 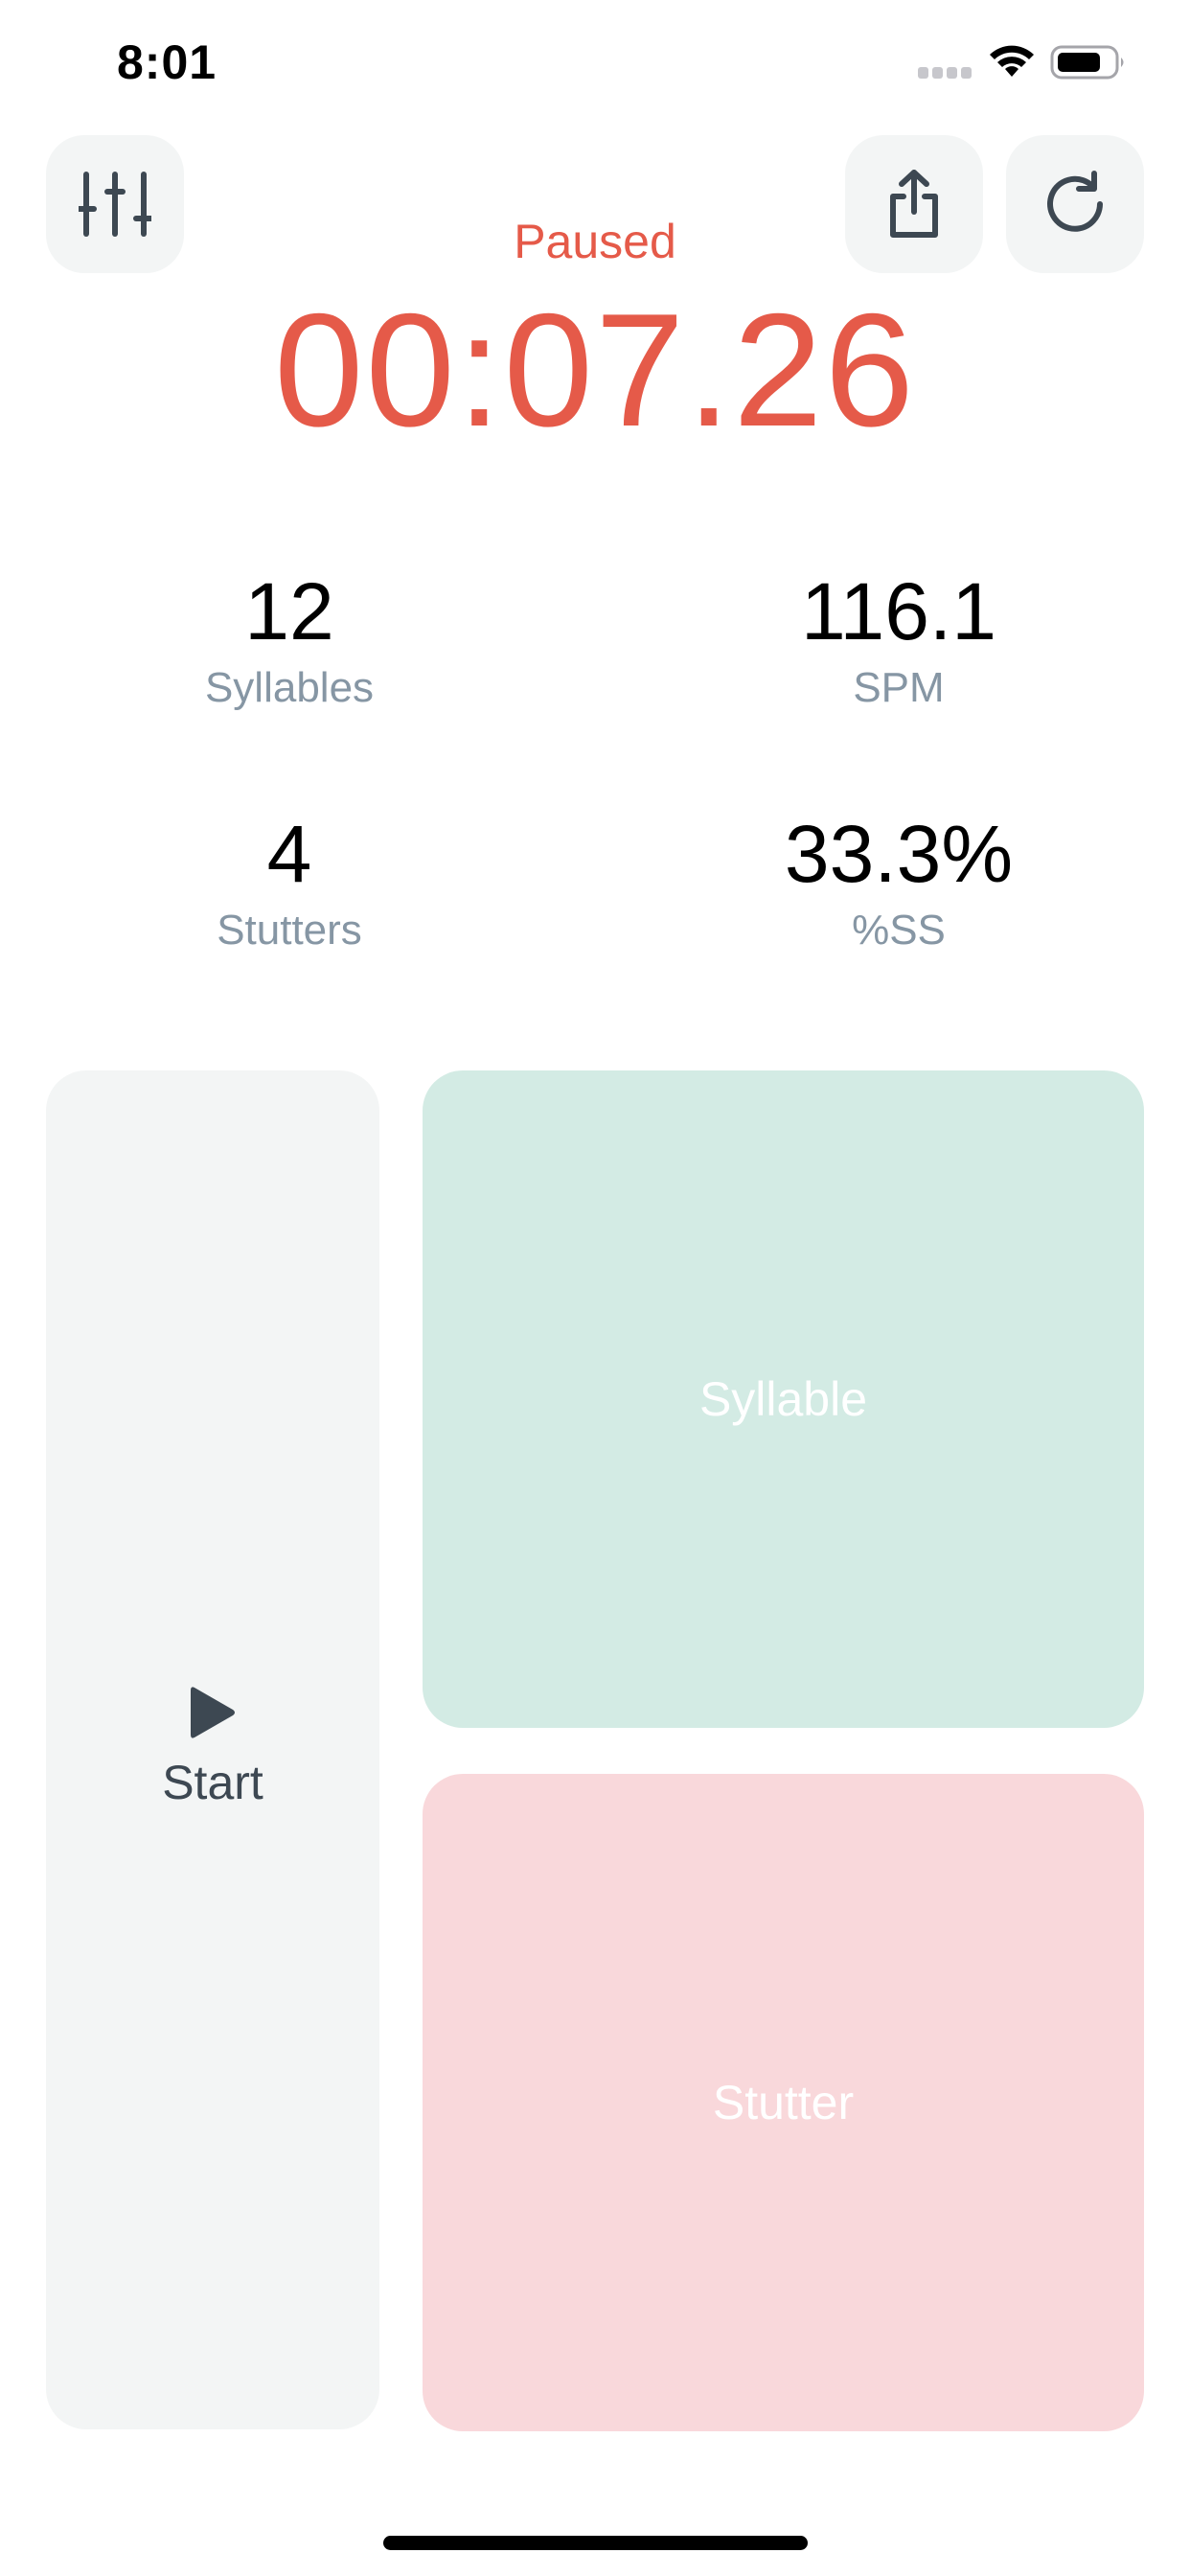 I want to click on start-button: Start, so click(x=213, y=1749).